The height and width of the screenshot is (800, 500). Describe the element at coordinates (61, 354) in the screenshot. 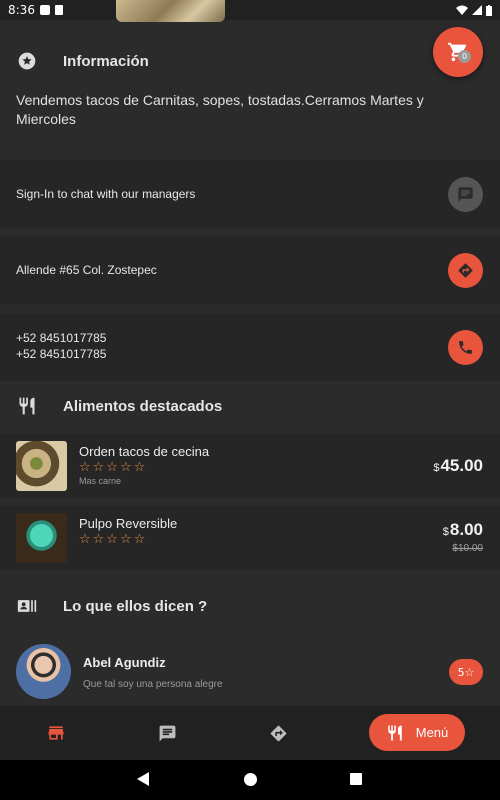

I see `phone-number-2: +52 8451017785` at that location.